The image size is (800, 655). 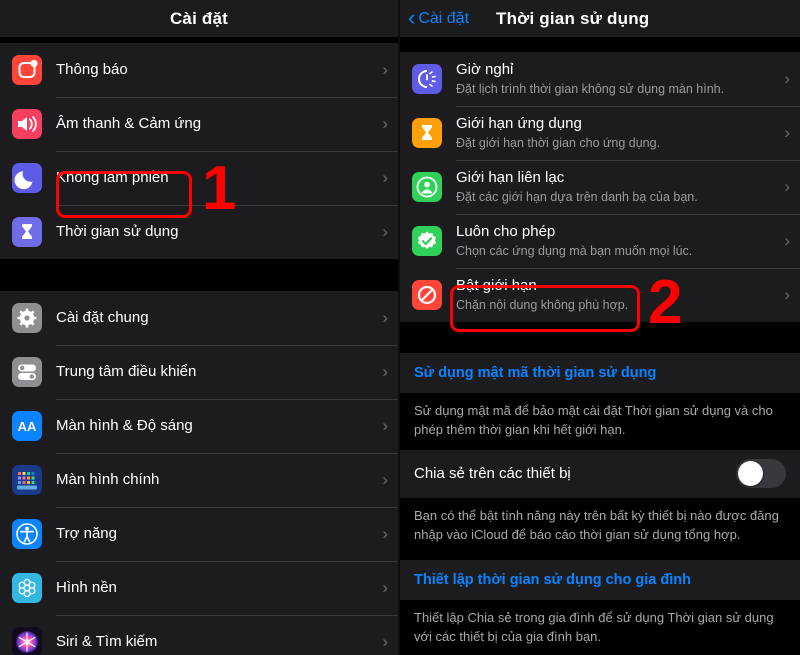 I want to click on sidebar-item-label: Cài đặt chung, so click(x=102, y=317).